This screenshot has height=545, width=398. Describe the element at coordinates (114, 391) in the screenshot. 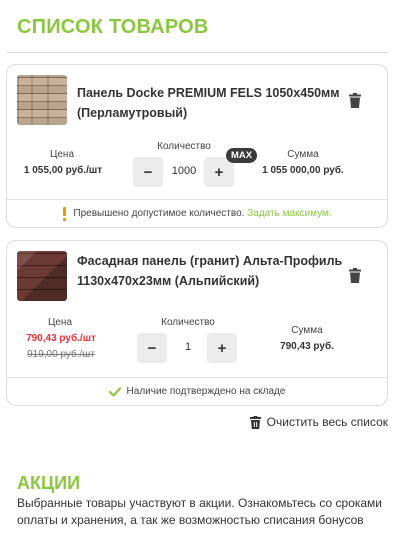

I see `check-icon` at that location.